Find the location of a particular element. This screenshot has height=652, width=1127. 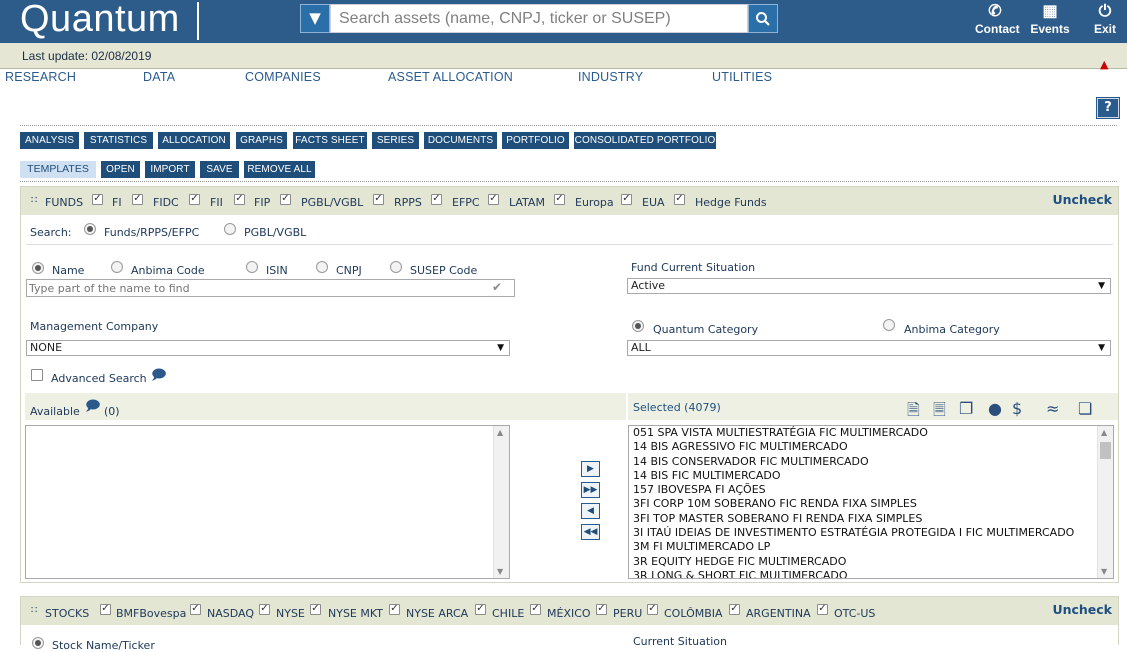

exit-link: ⏻ Exit is located at coordinates (1105, 19).